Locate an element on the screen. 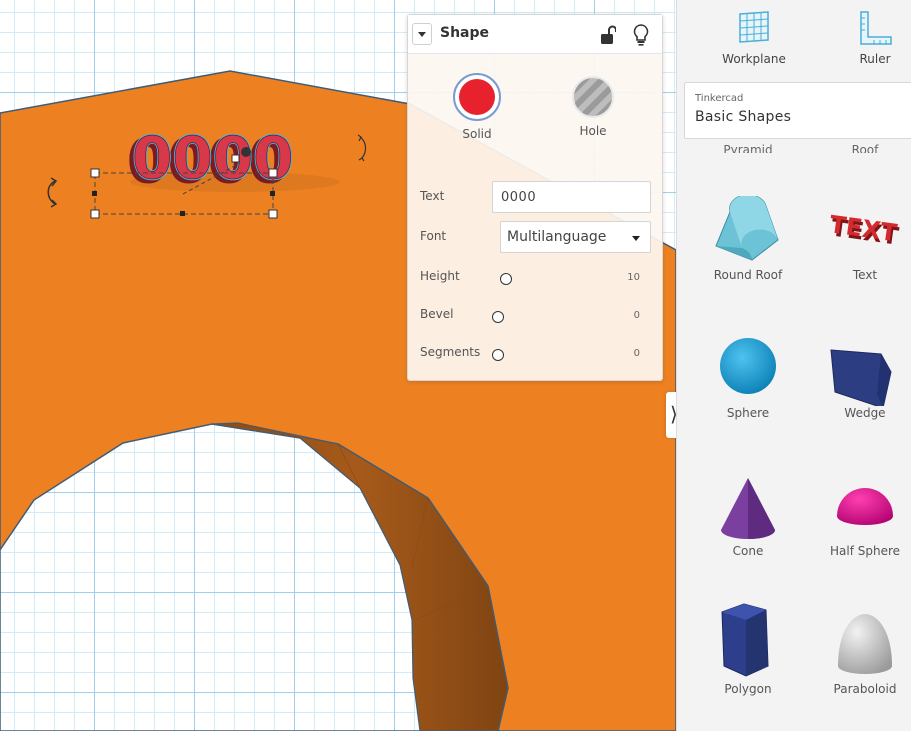 The width and height of the screenshot is (911, 731). shape-wedge: Wedge is located at coordinates (860, 377).